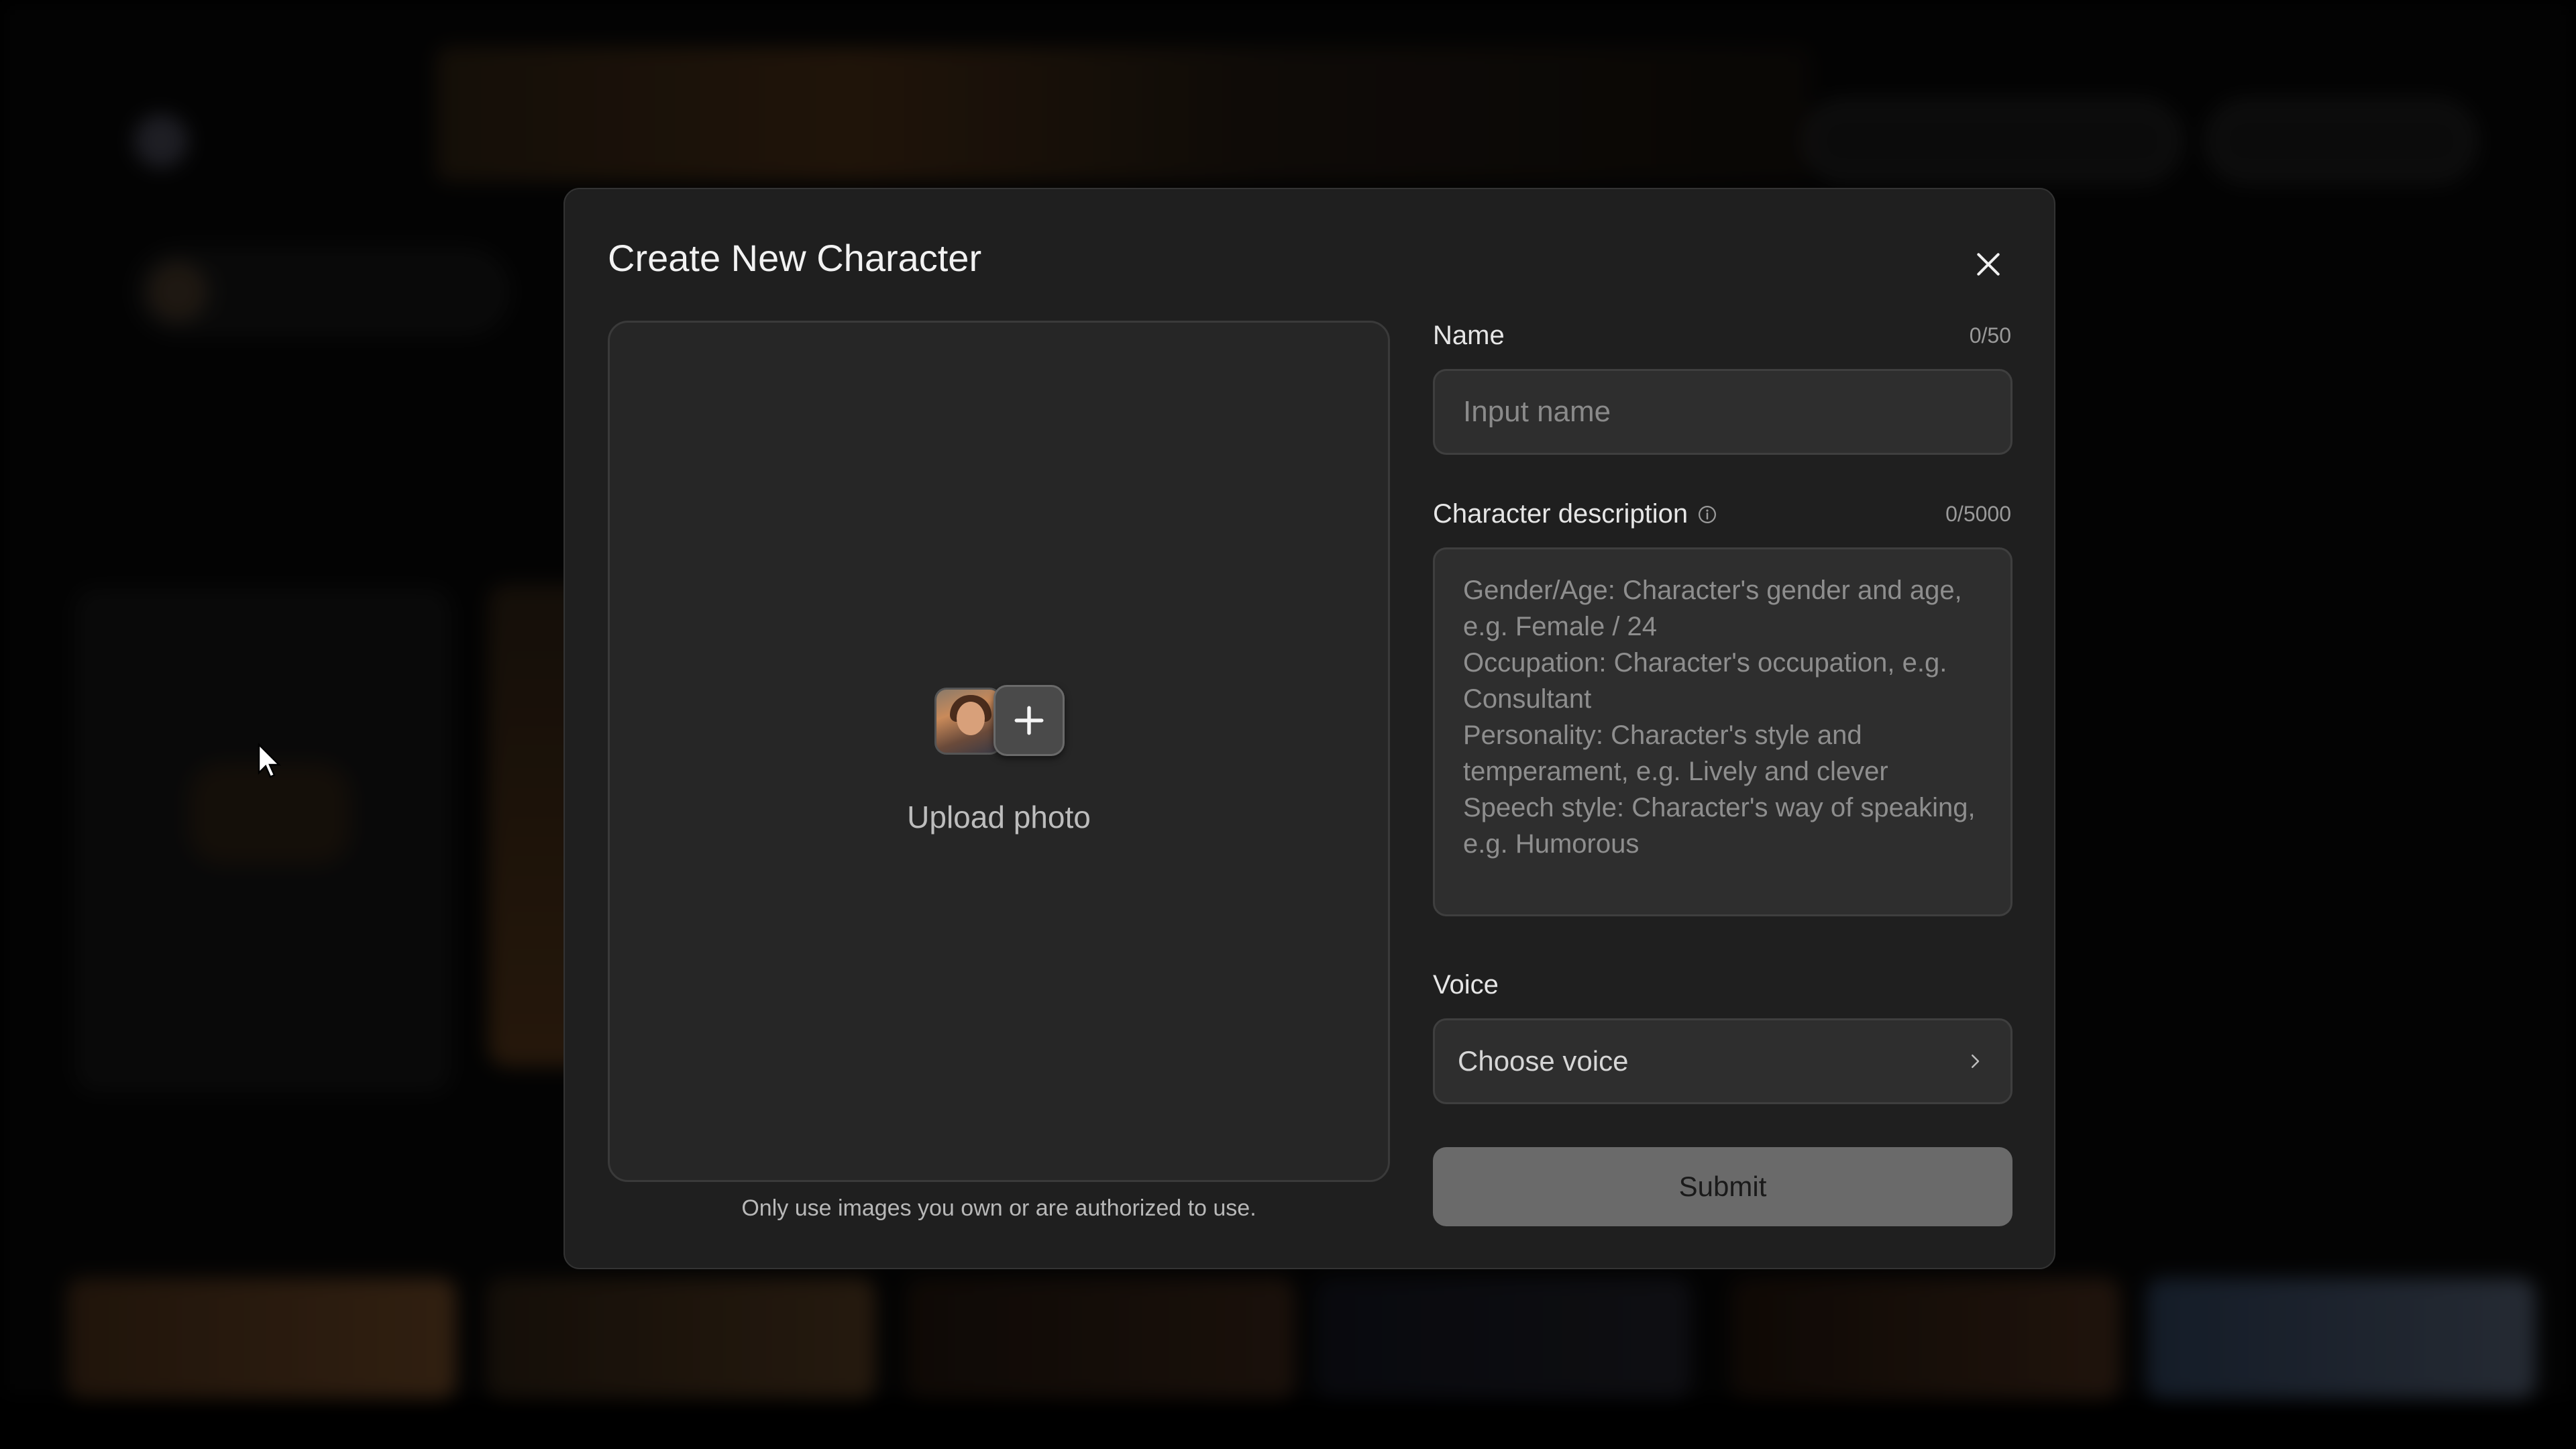 Image resolution: width=2576 pixels, height=1449 pixels. Describe the element at coordinates (1976, 1061) in the screenshot. I see `chevron-right-icon` at that location.